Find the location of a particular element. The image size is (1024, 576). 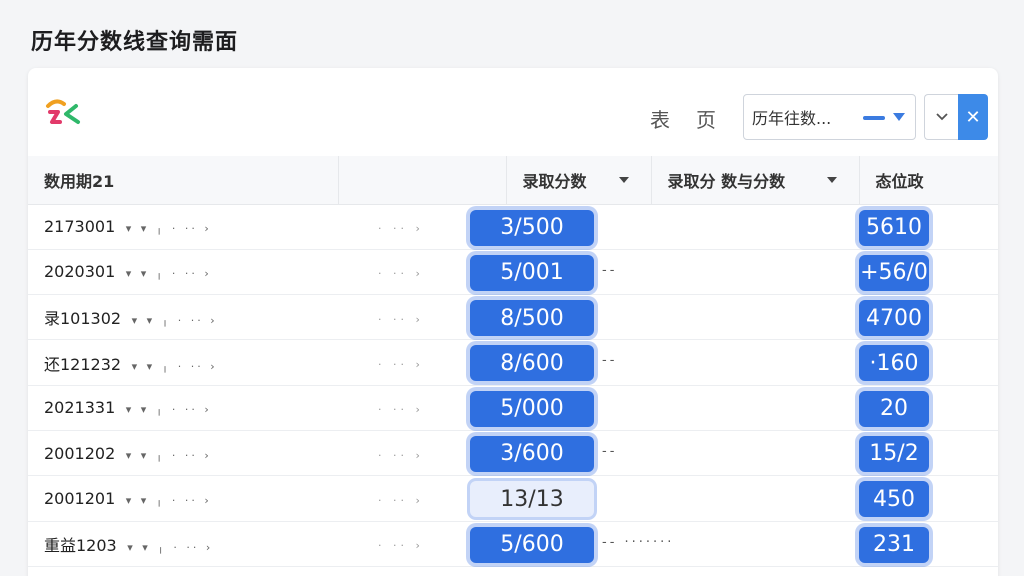

cell-id: 重益1203 ▾ ▾ ╷ · ·· › is located at coordinates (183, 544).